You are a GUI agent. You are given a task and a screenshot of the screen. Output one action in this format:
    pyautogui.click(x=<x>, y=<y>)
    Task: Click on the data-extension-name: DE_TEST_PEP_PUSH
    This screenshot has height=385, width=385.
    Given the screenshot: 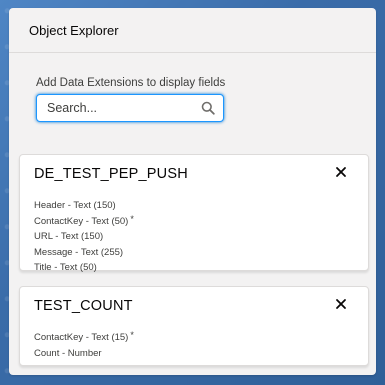 What is the action you would take?
    pyautogui.click(x=111, y=174)
    